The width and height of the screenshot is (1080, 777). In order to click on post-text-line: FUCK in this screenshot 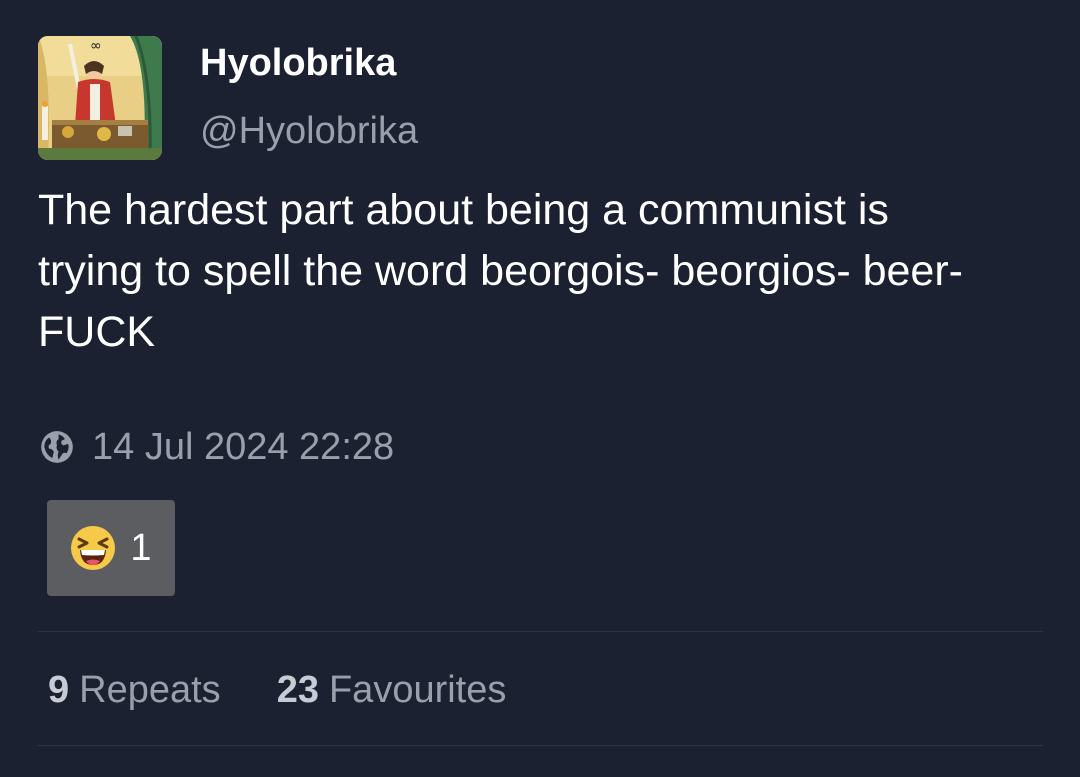, I will do `click(97, 332)`.